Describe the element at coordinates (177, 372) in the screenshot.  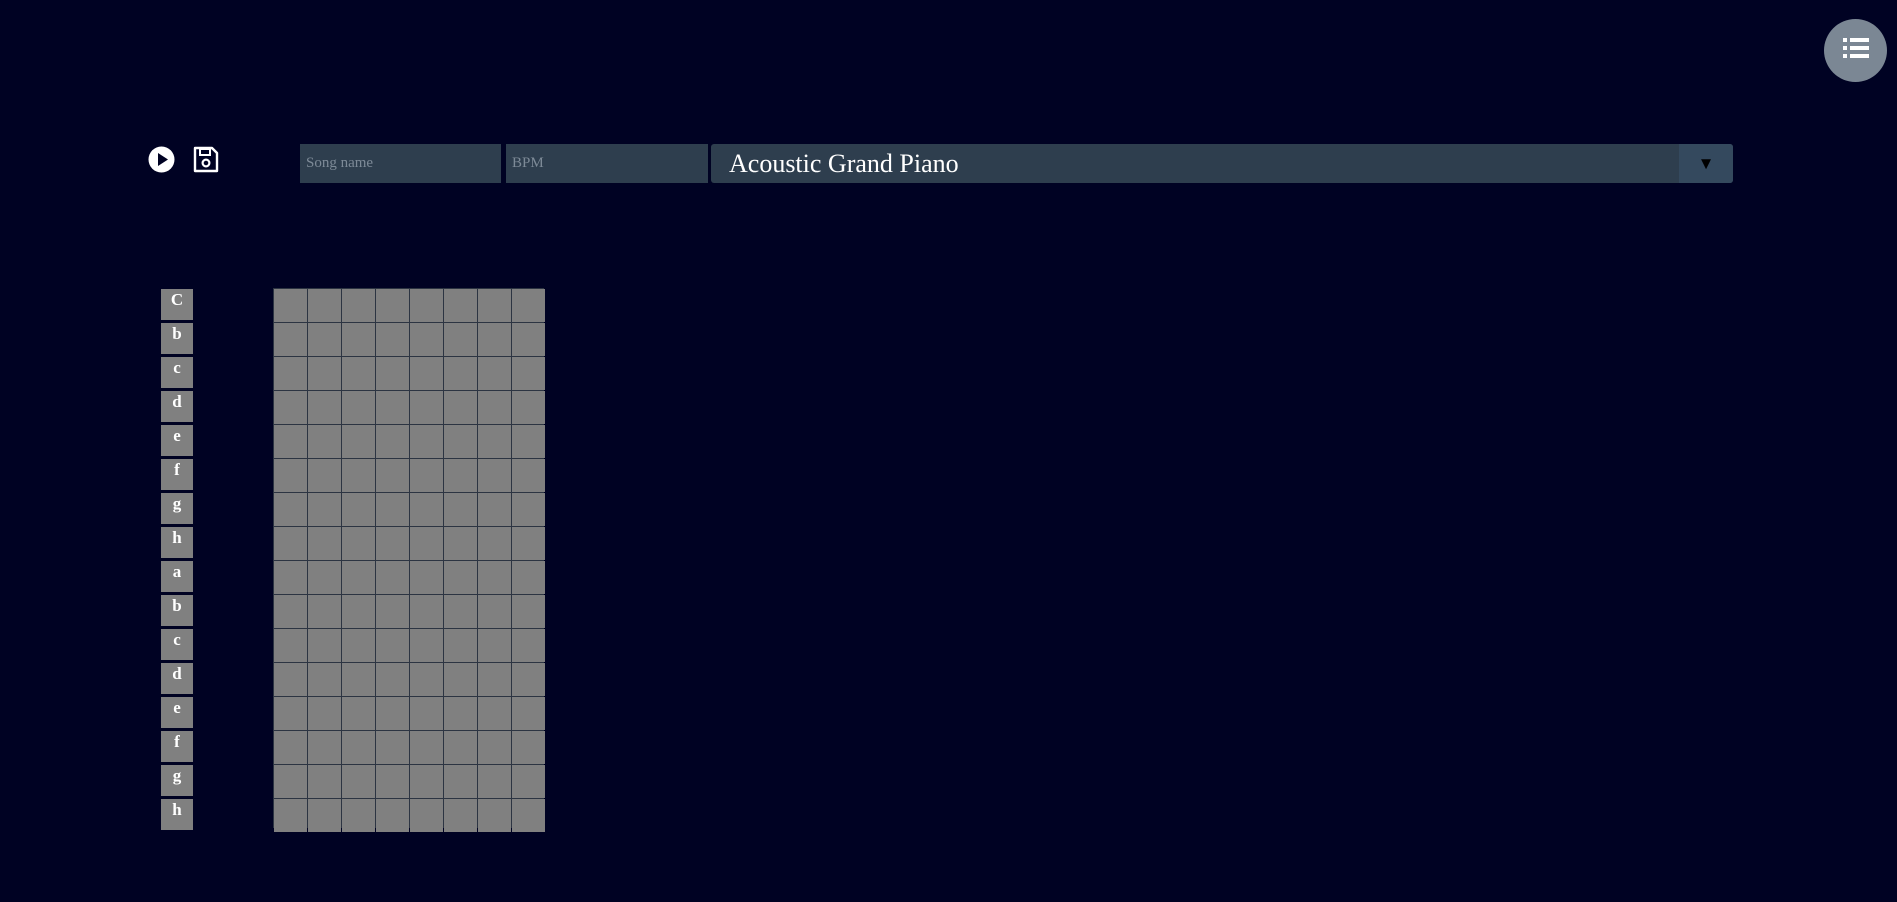
I see `note-label: c` at that location.